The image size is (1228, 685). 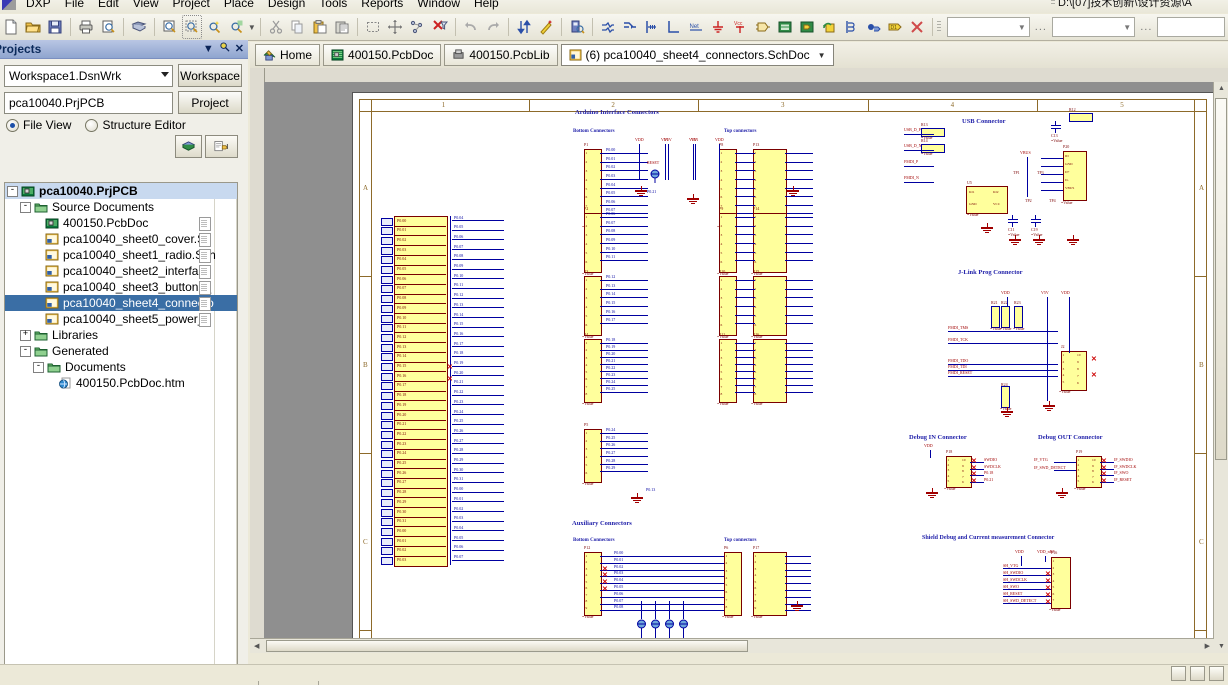 What do you see at coordinates (417, 27) in the screenshot?
I see `deselect-icon` at bounding box center [417, 27].